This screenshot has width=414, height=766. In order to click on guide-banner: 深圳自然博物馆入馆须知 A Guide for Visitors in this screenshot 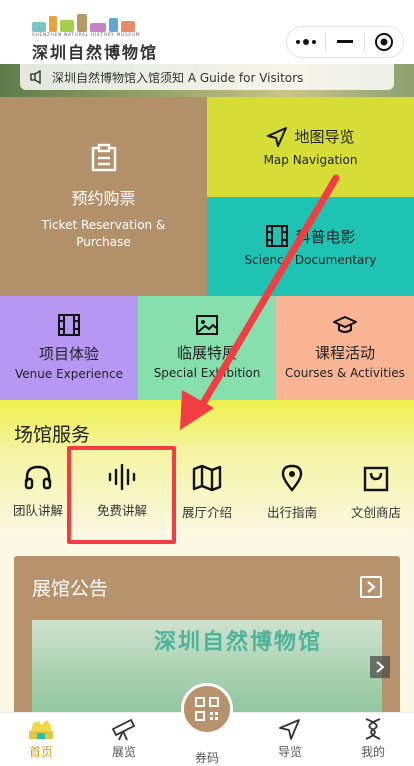, I will do `click(207, 80)`.